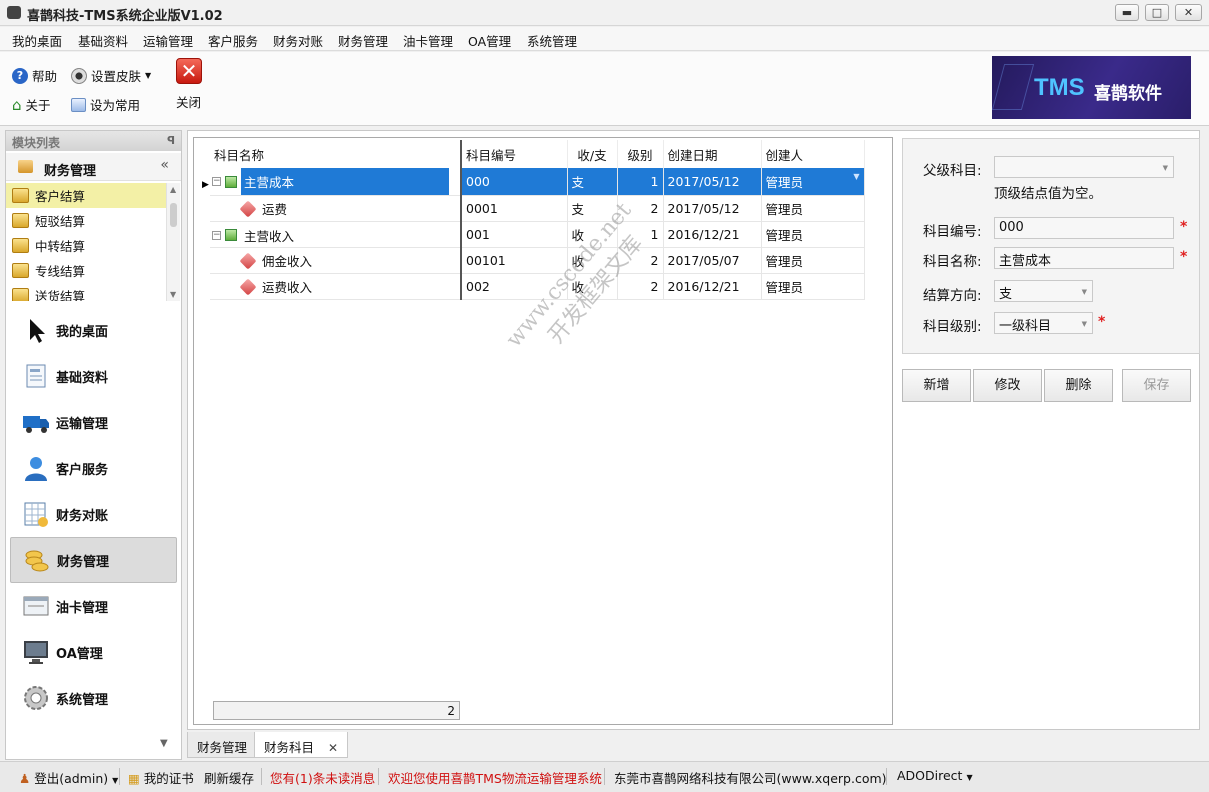 This screenshot has height=792, width=1209. What do you see at coordinates (1059, 87) in the screenshot?
I see `logo-brand-text: TMS` at bounding box center [1059, 87].